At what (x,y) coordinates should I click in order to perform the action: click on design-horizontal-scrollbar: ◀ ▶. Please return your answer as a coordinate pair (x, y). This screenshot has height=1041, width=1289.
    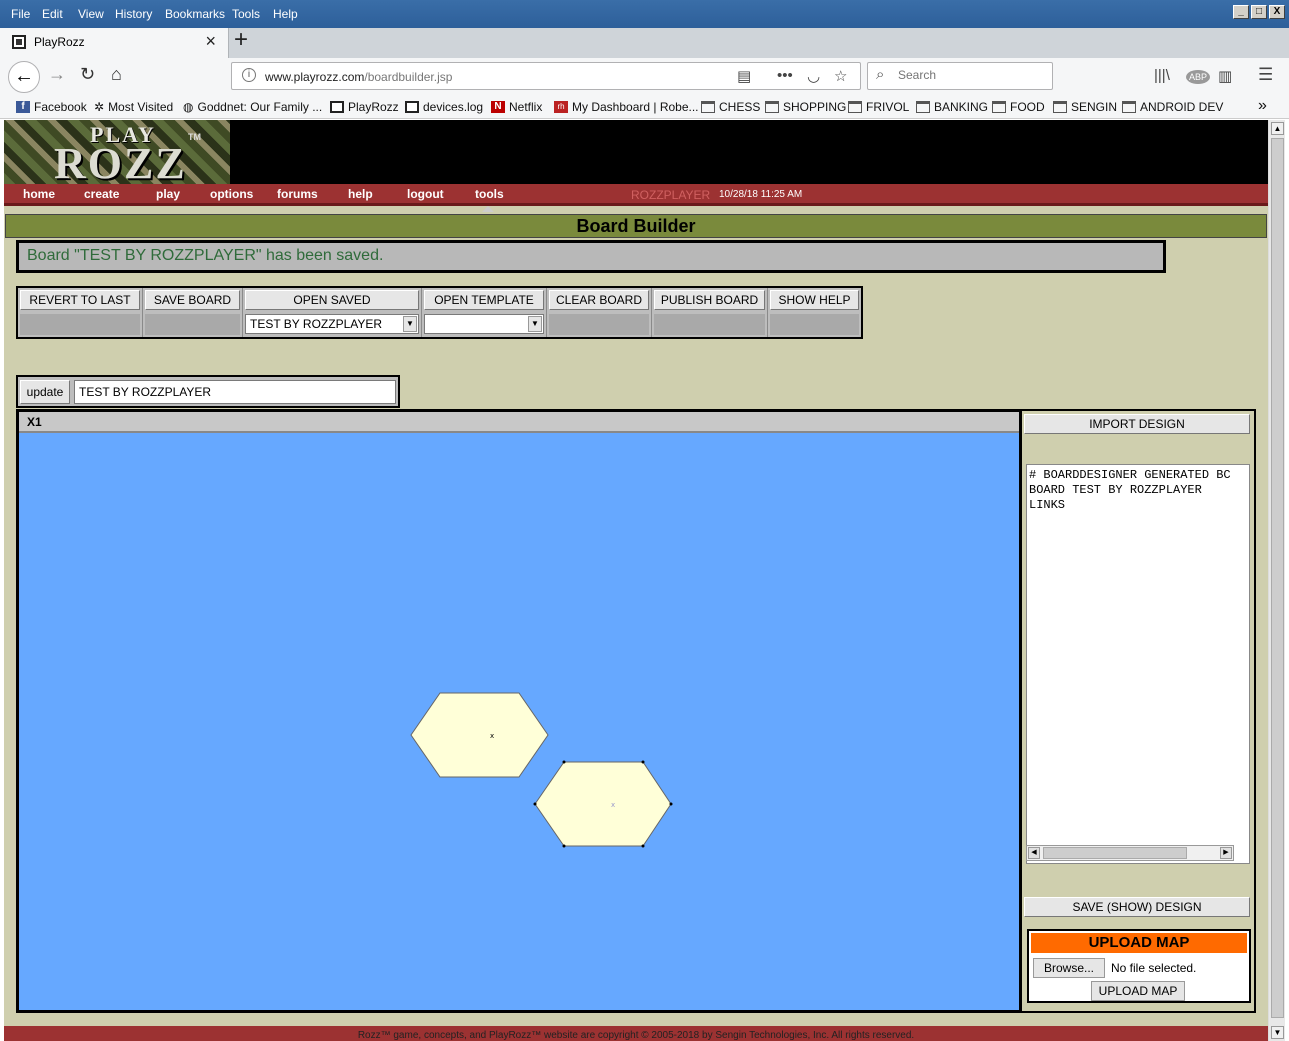
    Looking at the image, I should click on (1130, 853).